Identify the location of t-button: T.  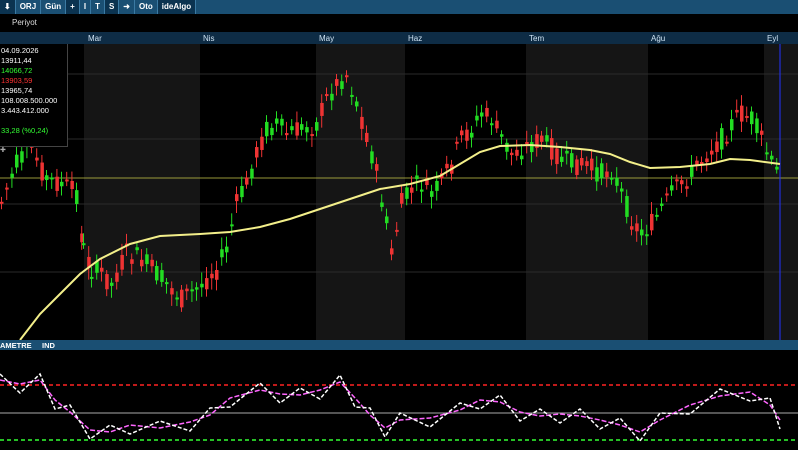
(98, 7).